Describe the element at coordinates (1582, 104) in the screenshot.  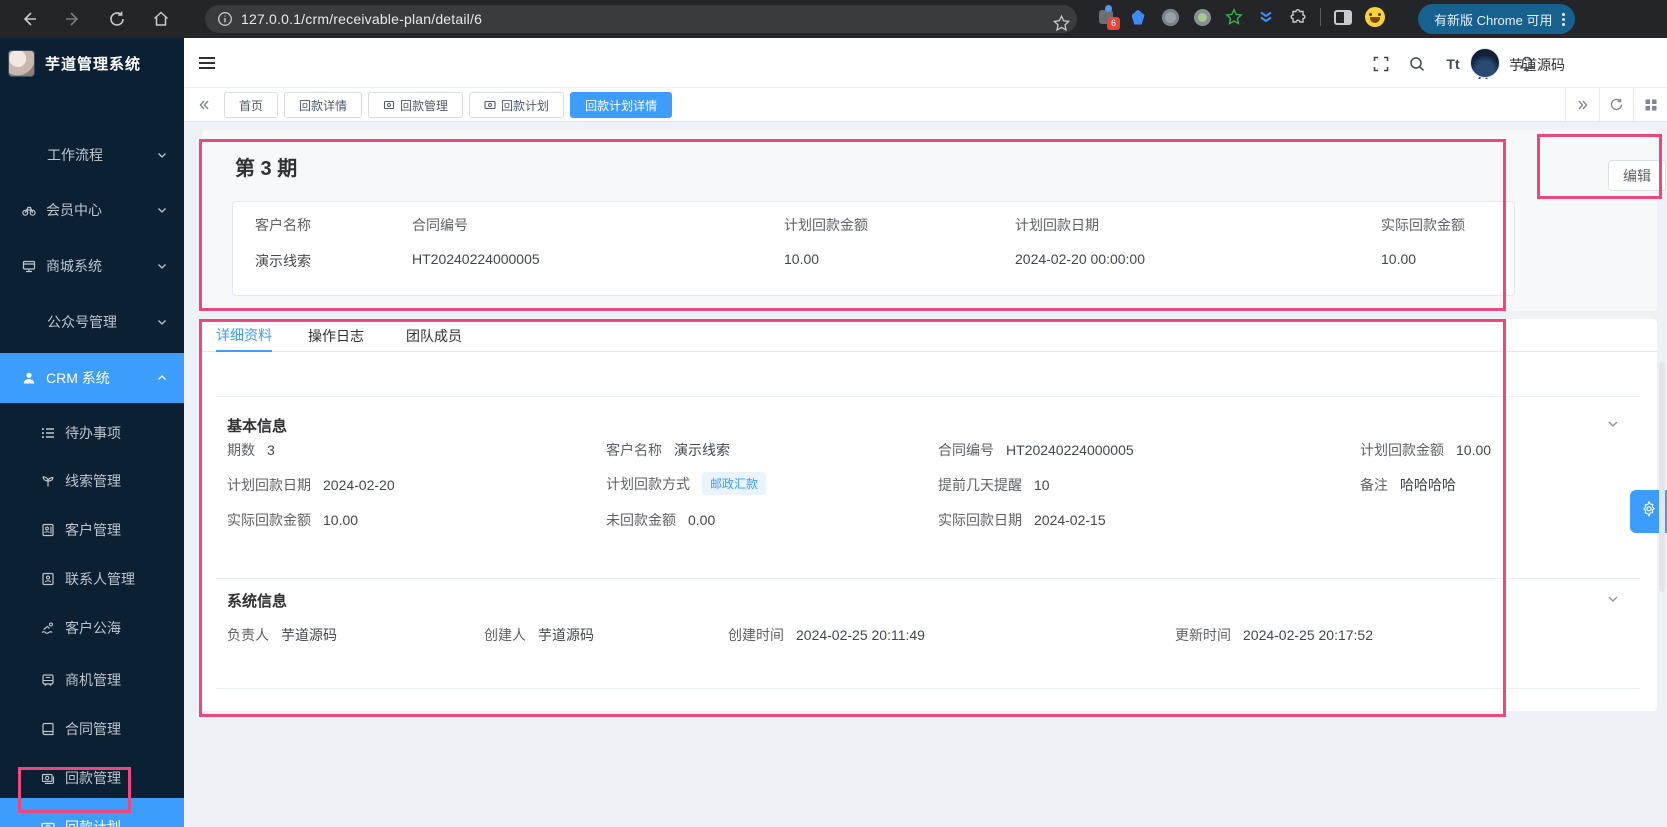
I see `tags-scroll-right-icon` at that location.